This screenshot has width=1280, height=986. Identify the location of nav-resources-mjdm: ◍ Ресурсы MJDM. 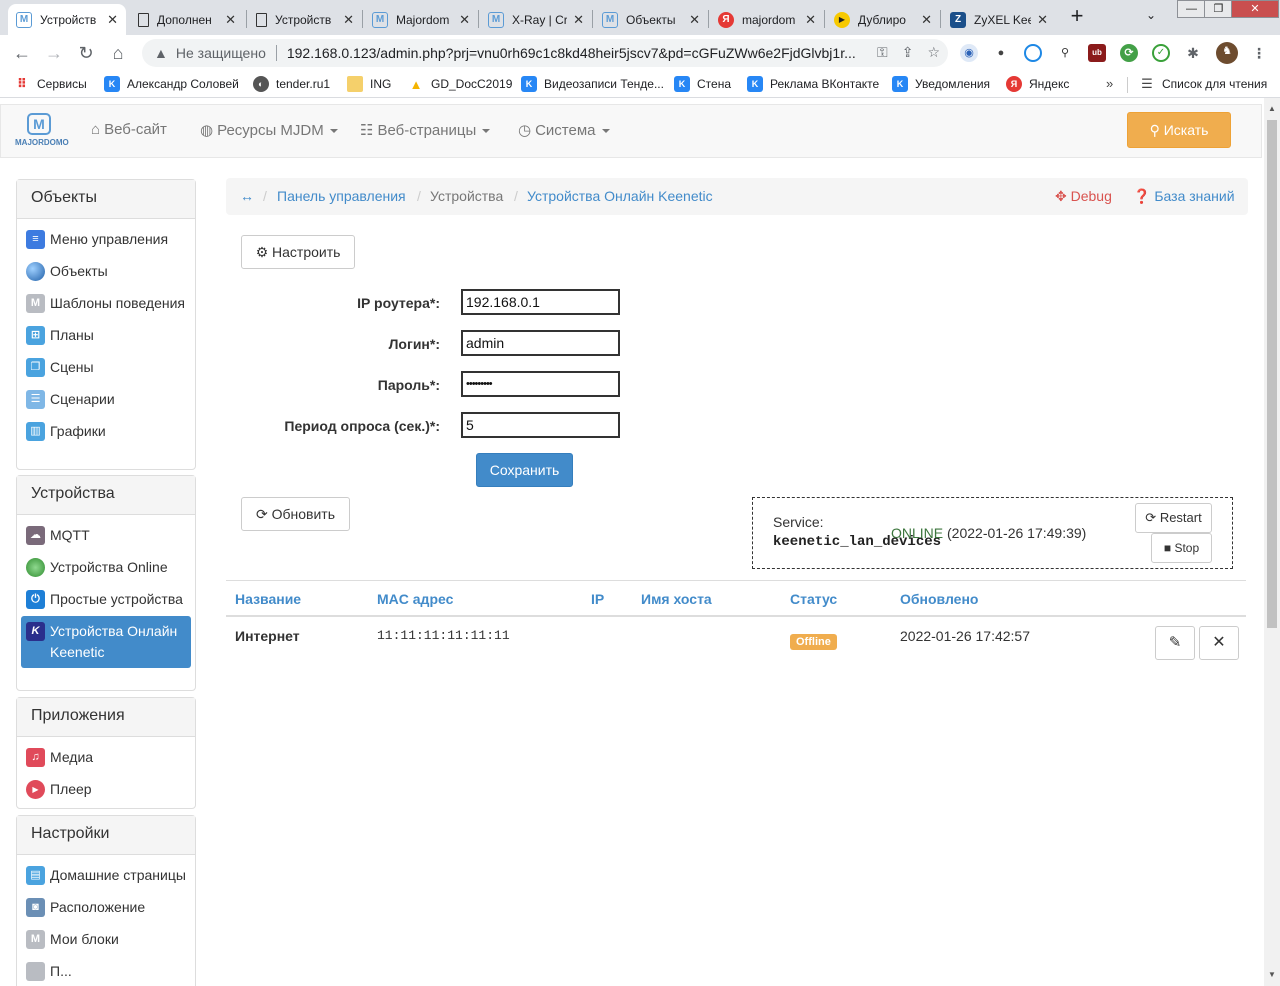
(269, 130).